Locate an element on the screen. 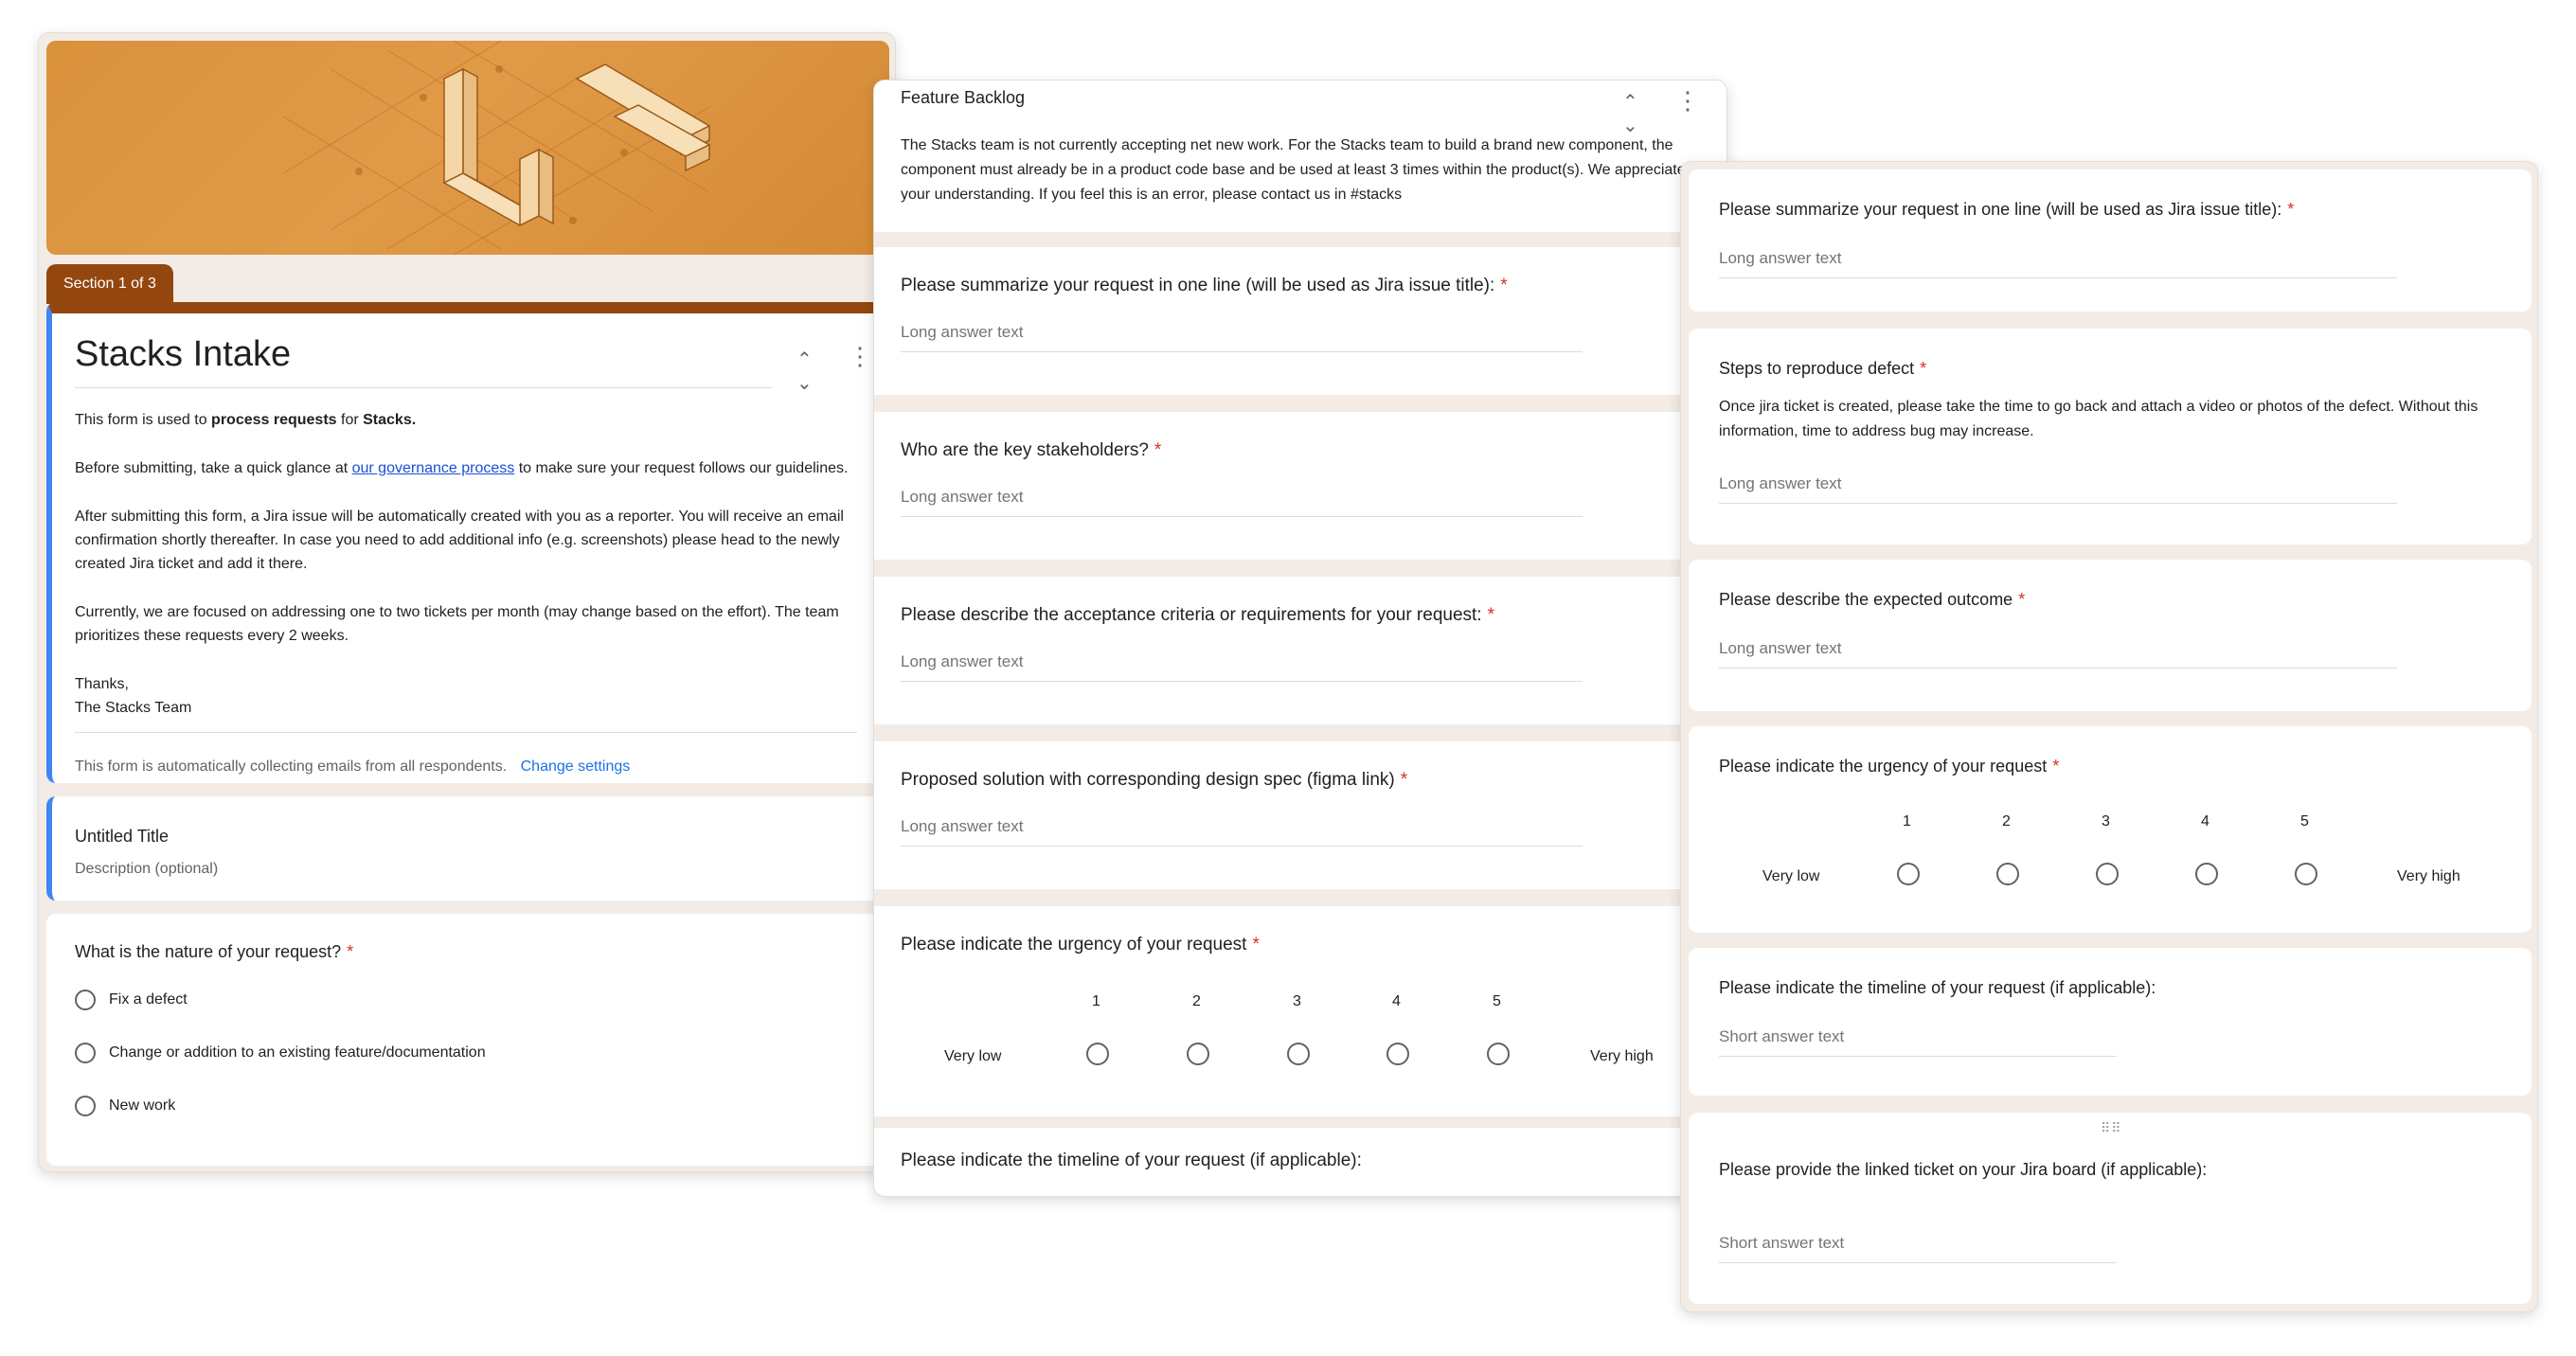 This screenshot has width=2576, height=1356. stacks-logo-illustration is located at coordinates (496, 148).